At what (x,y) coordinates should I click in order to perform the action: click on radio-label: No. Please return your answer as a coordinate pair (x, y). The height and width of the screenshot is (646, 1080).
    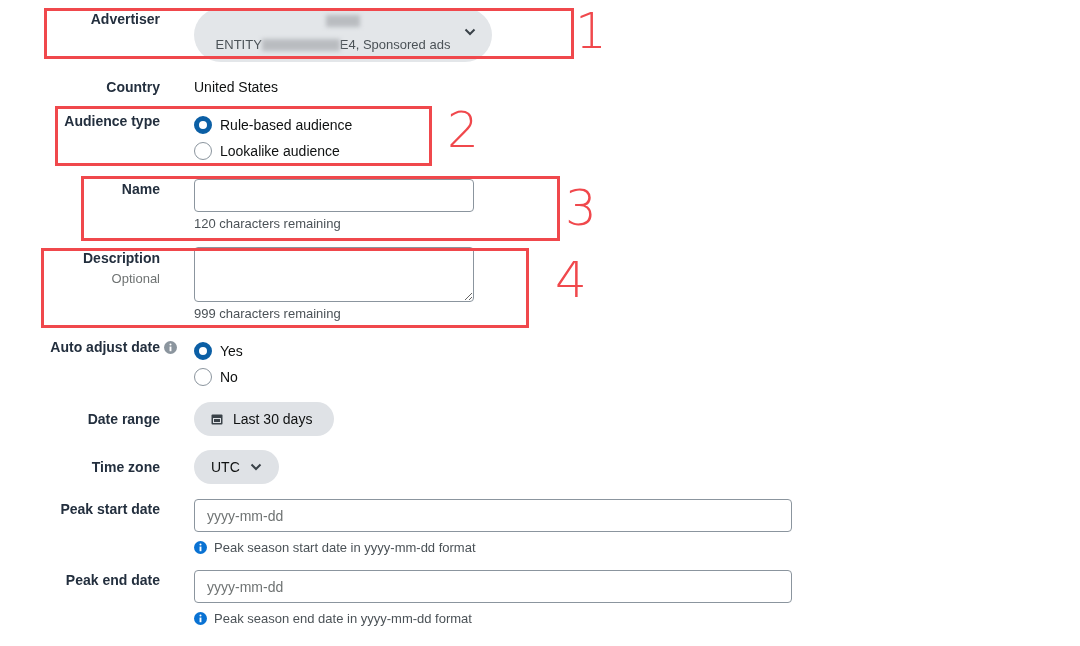
    Looking at the image, I should click on (229, 377).